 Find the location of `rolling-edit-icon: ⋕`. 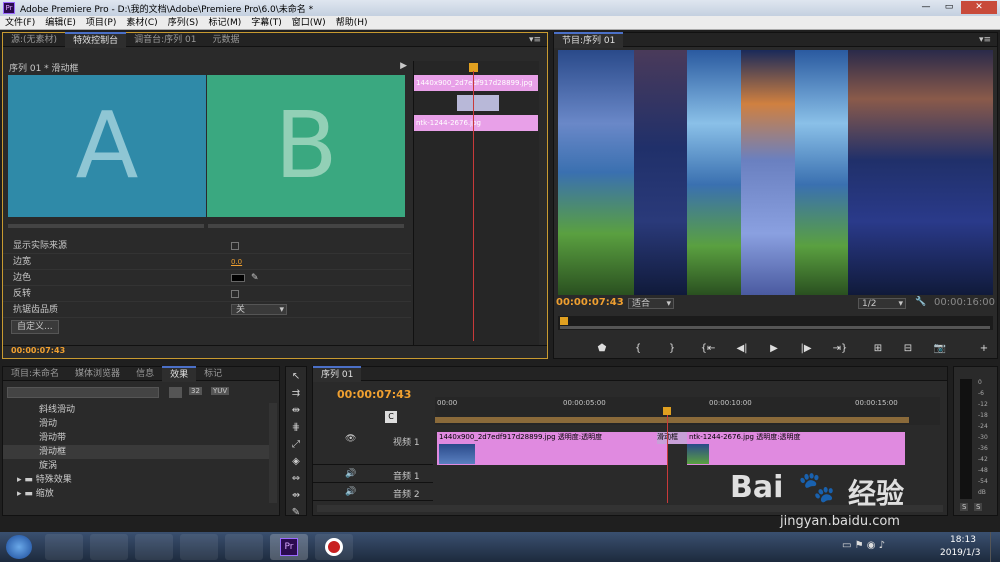

rolling-edit-icon: ⋕ is located at coordinates (296, 428).